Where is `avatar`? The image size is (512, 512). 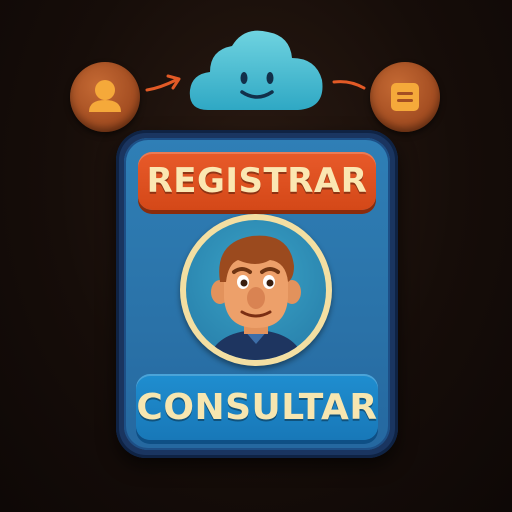 avatar is located at coordinates (256, 290).